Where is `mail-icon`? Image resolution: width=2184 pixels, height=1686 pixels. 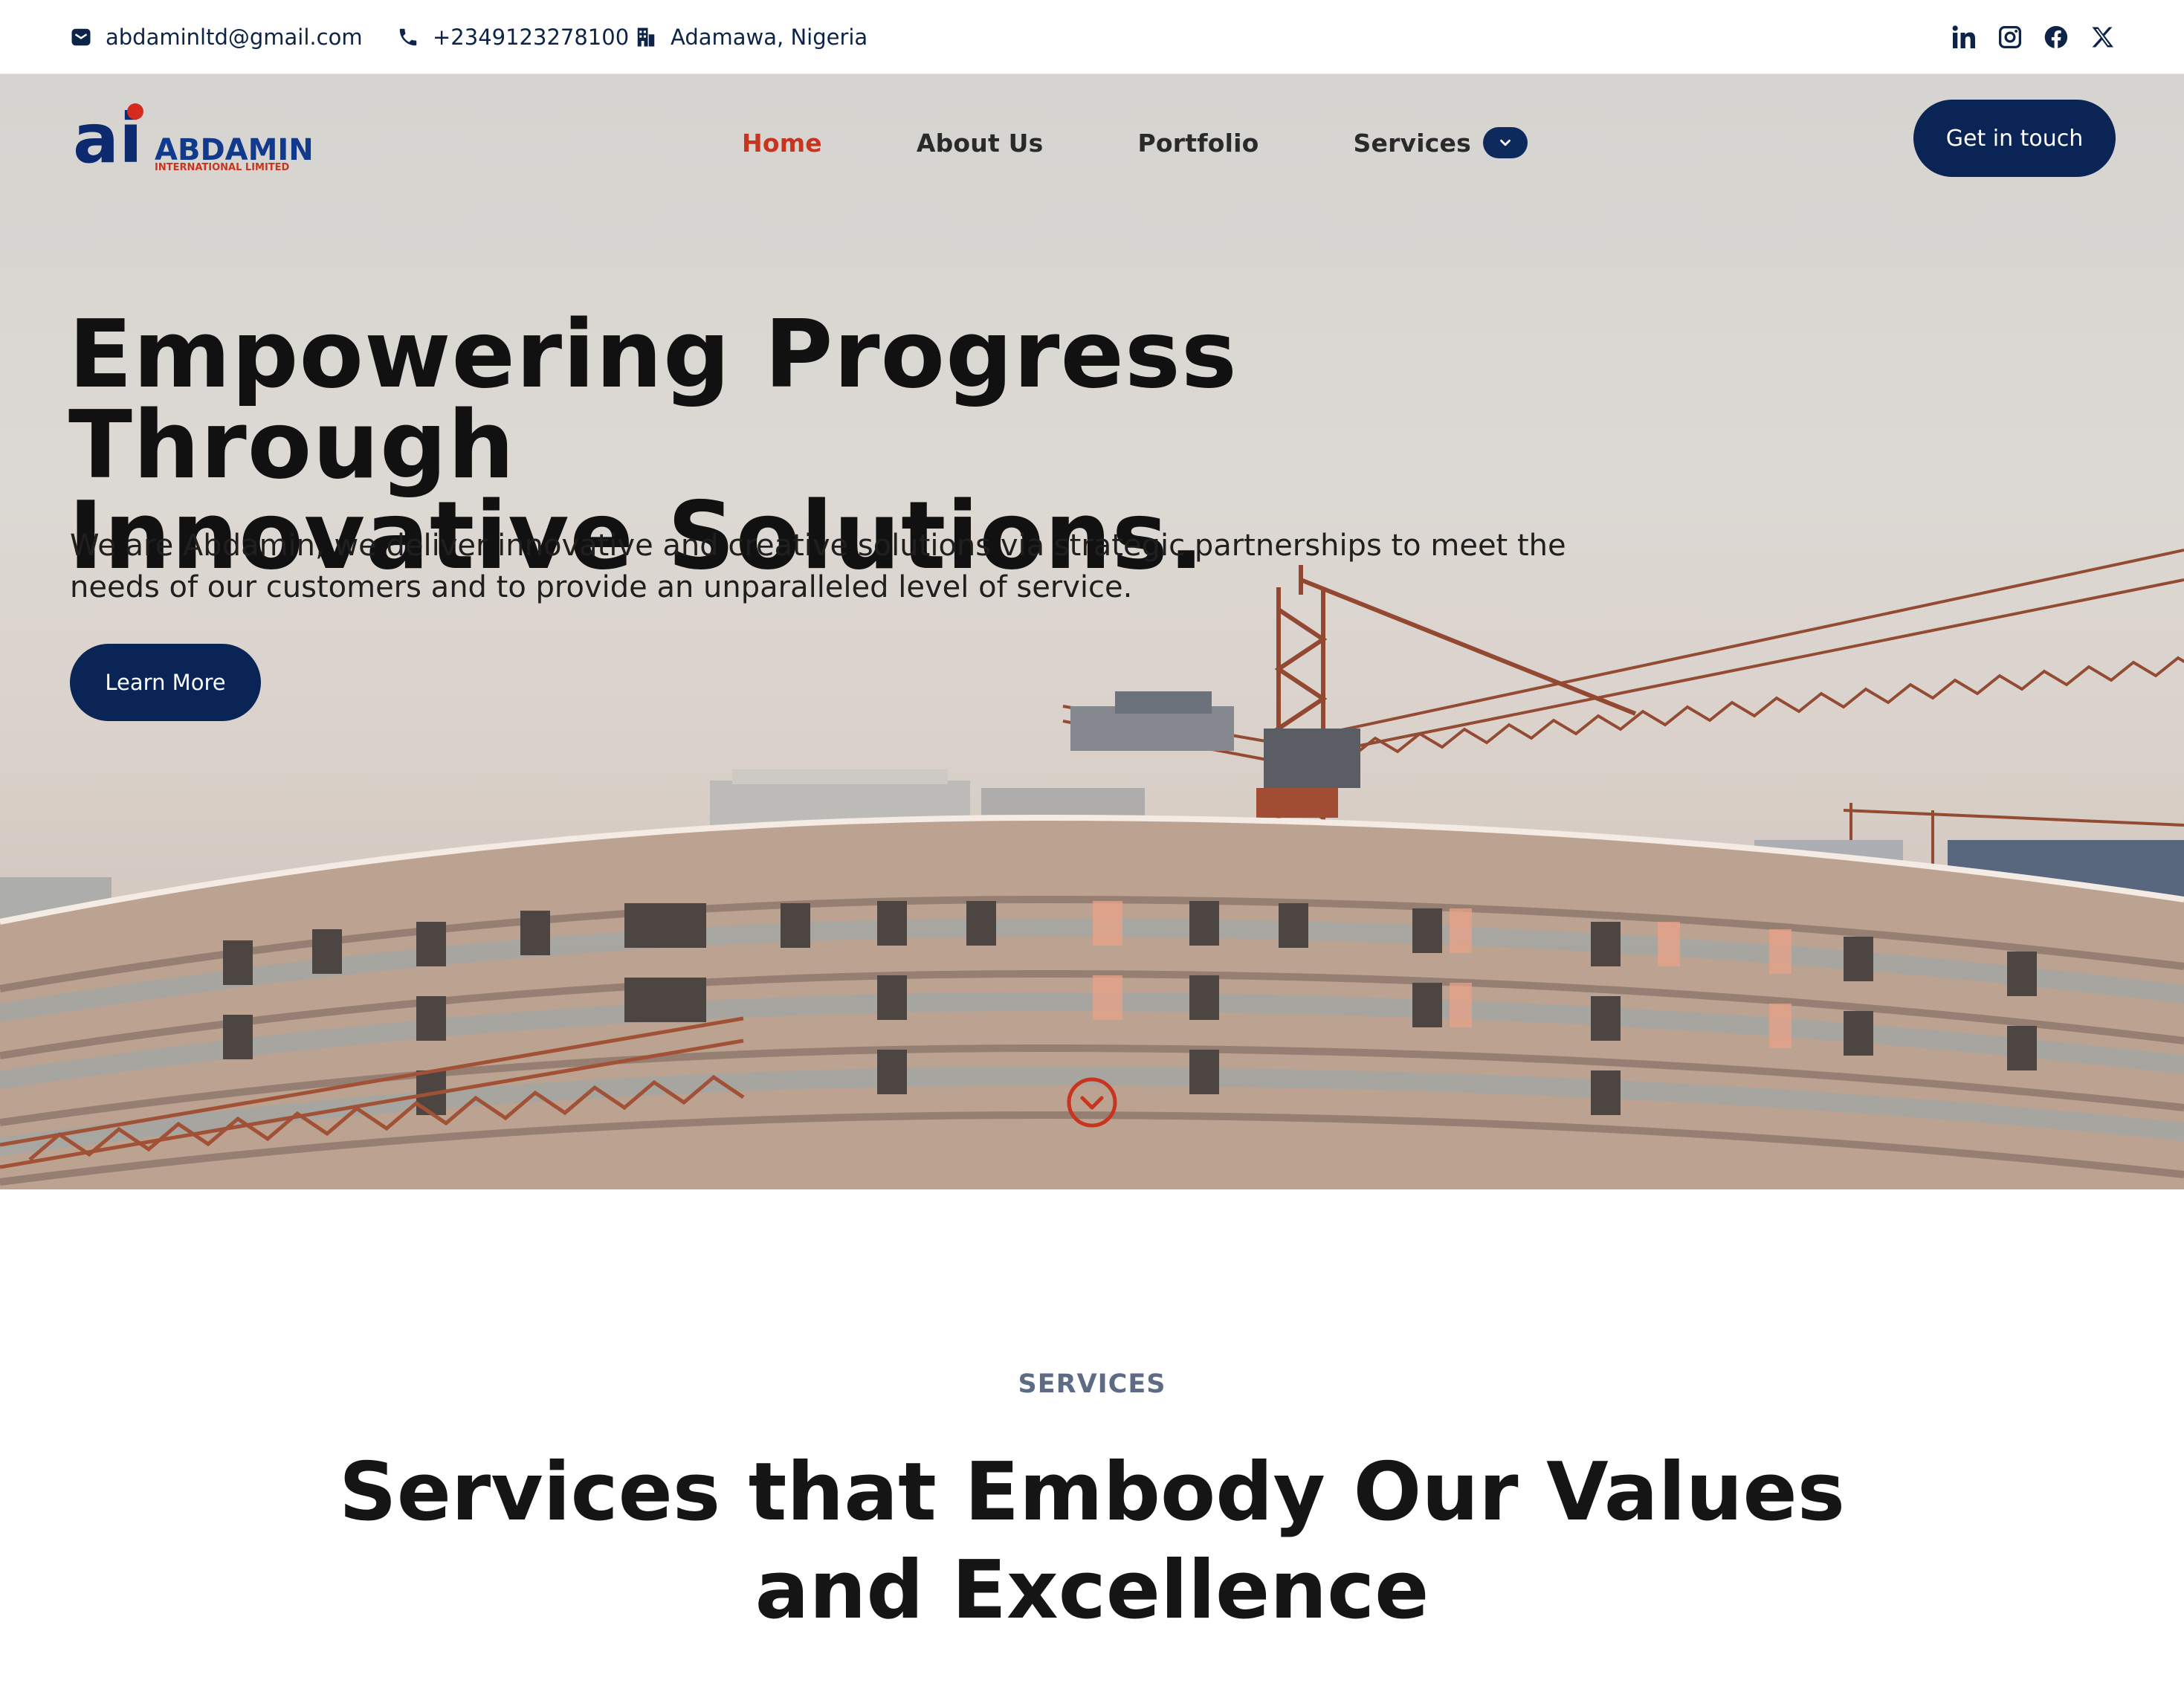
mail-icon is located at coordinates (81, 37).